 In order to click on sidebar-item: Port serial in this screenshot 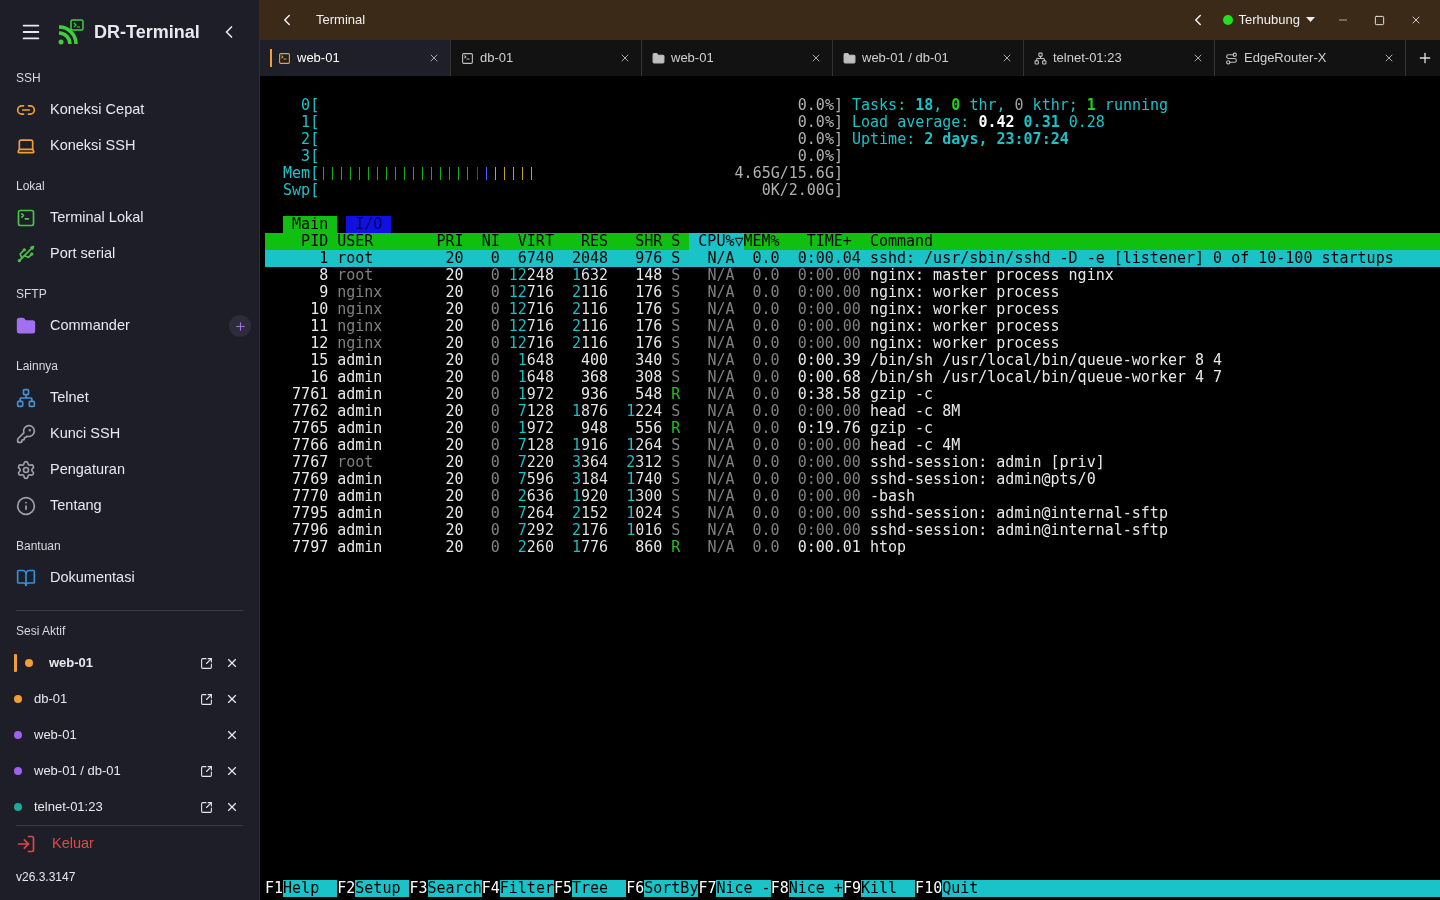, I will do `click(129, 254)`.